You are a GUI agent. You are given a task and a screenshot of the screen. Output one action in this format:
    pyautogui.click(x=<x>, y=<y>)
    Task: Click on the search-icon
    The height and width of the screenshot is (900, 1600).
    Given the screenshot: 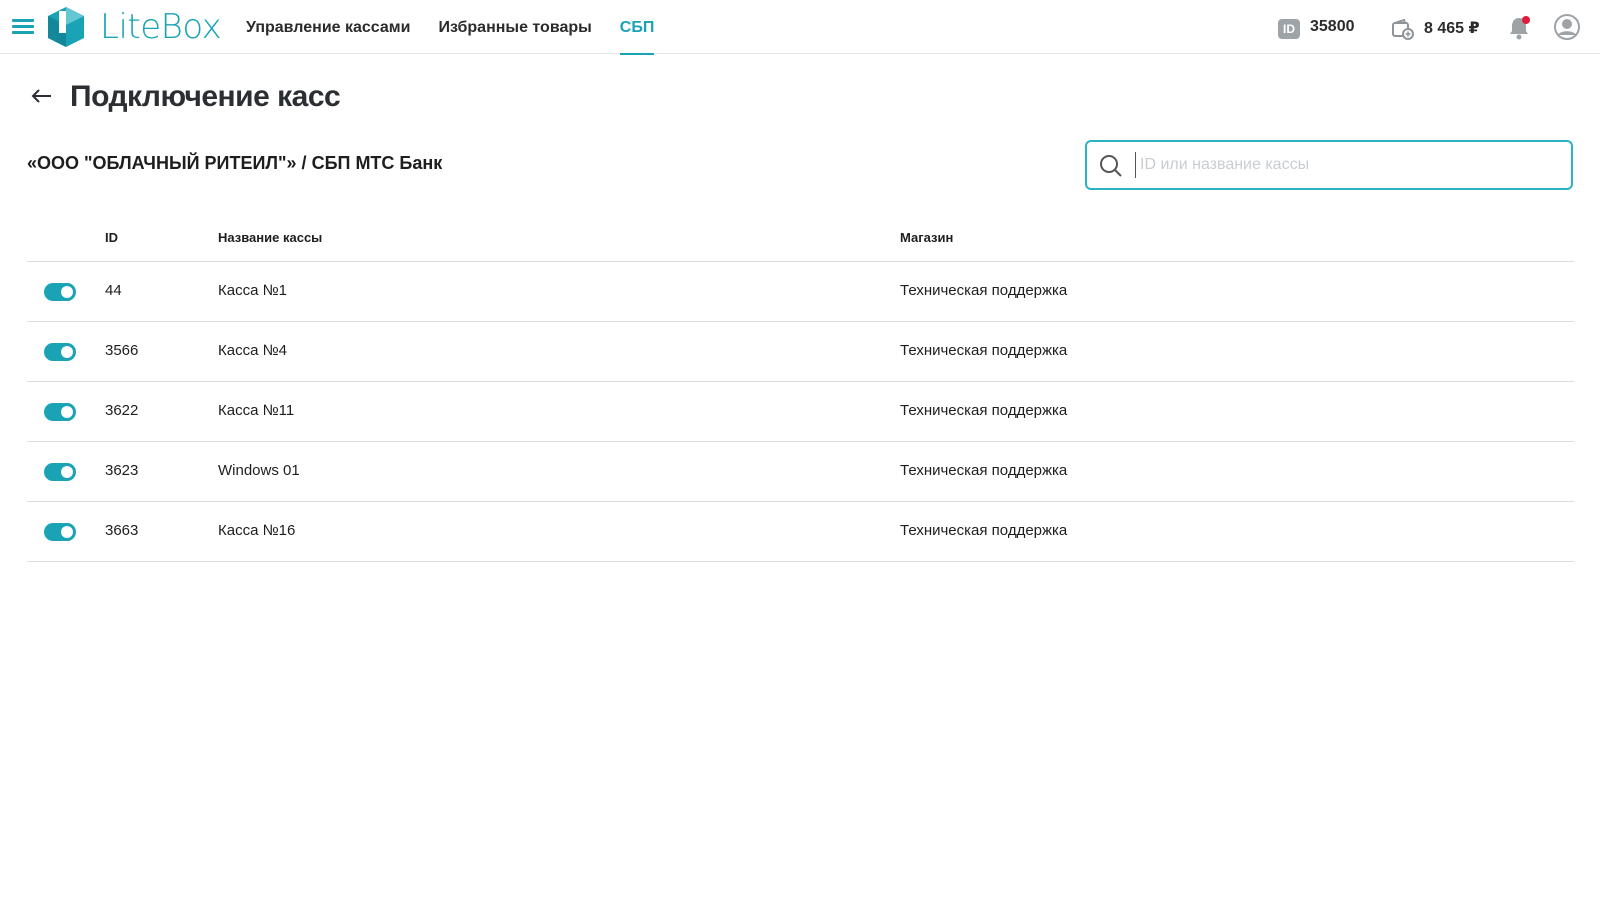 What is the action you would take?
    pyautogui.click(x=1111, y=166)
    